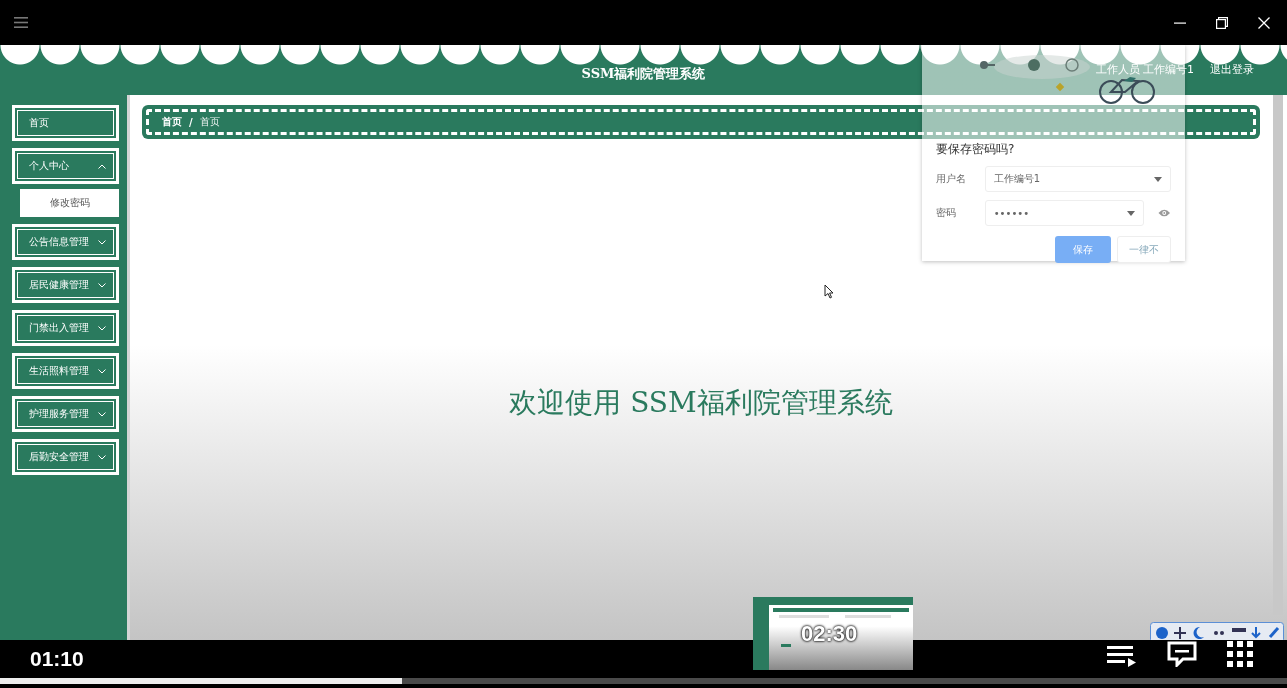 The width and height of the screenshot is (1287, 688). Describe the element at coordinates (65, 328) in the screenshot. I see `sidebar-item: 门禁出入管理` at that location.